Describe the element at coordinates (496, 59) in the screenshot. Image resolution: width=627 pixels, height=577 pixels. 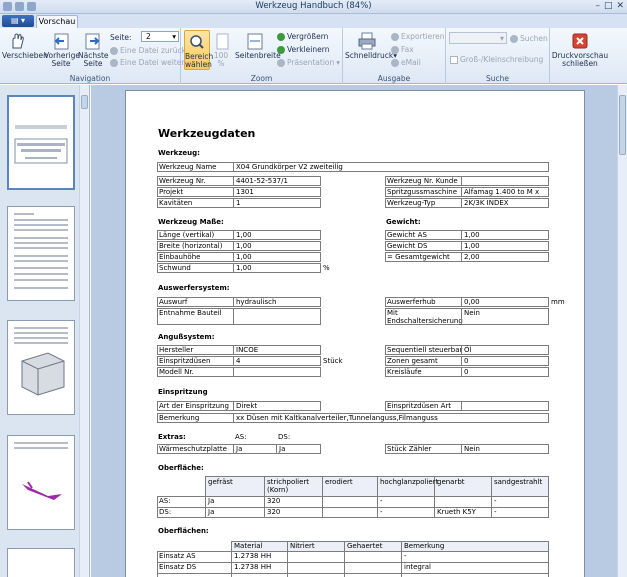
I see `case-sensitive-checkbox: Groß-/Kleinschreibung` at that location.